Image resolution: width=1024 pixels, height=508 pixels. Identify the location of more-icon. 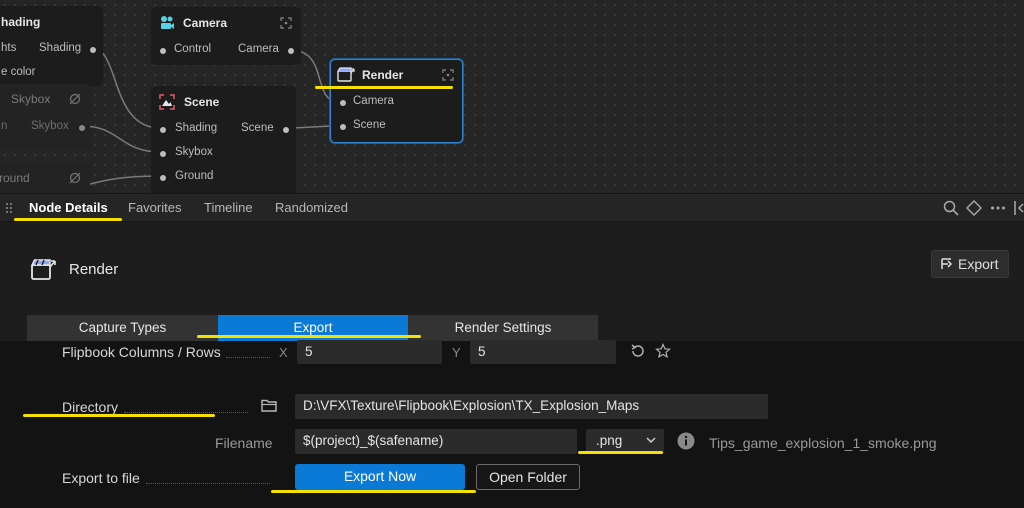
(998, 208).